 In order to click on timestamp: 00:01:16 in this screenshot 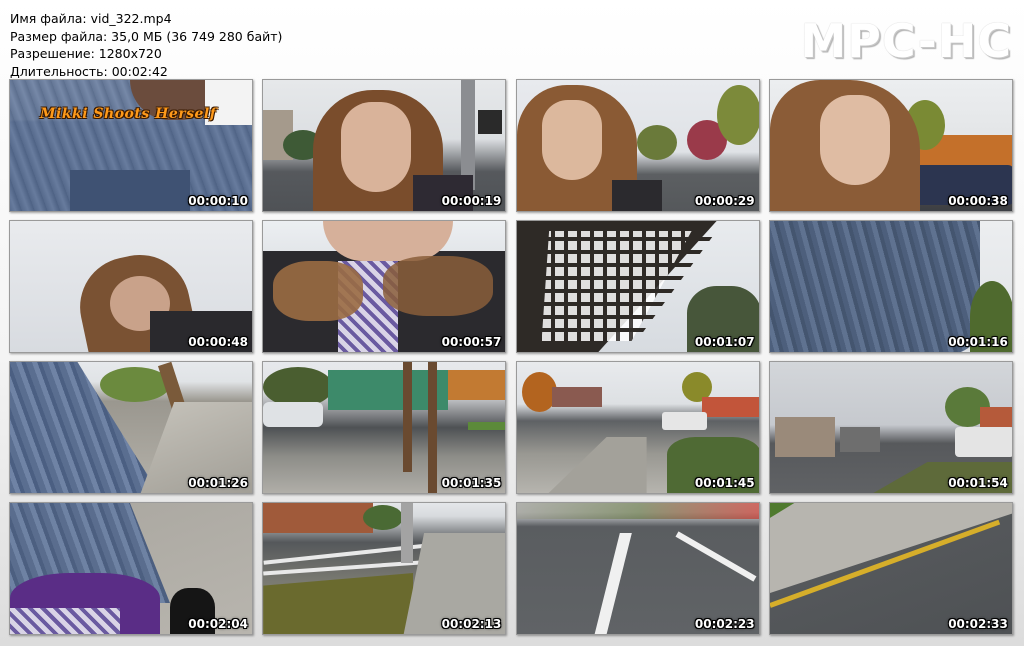, I will do `click(978, 342)`.